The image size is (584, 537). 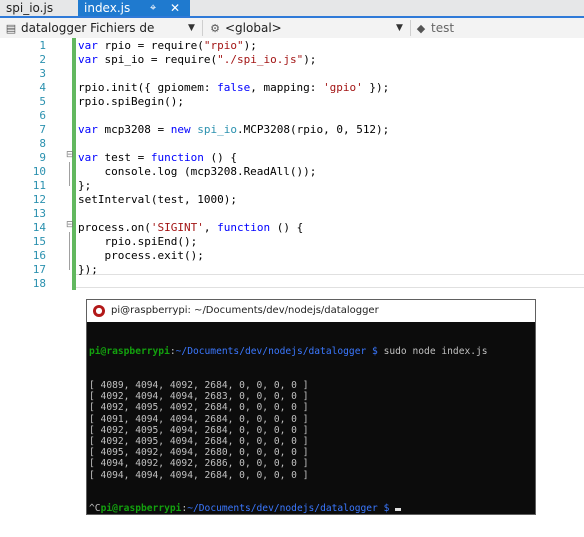 What do you see at coordinates (42, 59) in the screenshot?
I see `line-number: 2` at bounding box center [42, 59].